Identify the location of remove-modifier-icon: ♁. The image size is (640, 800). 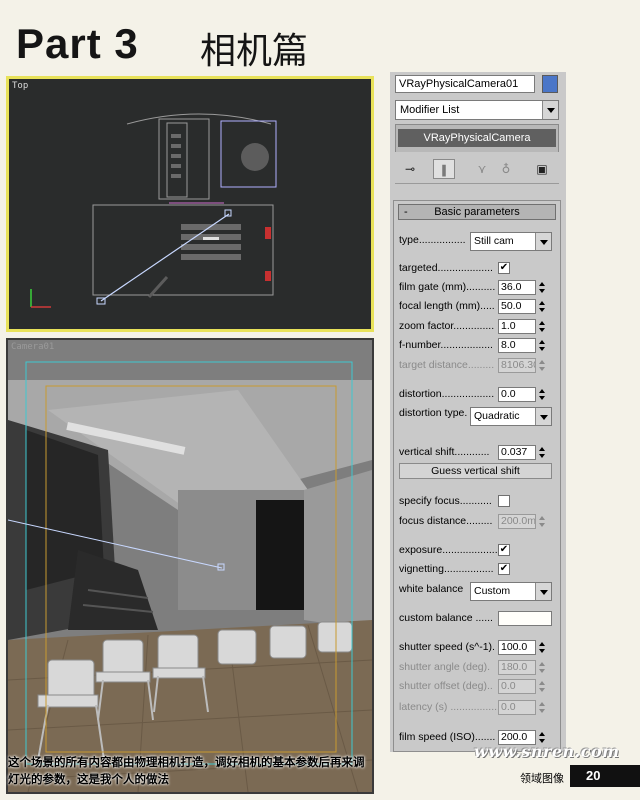
(506, 169).